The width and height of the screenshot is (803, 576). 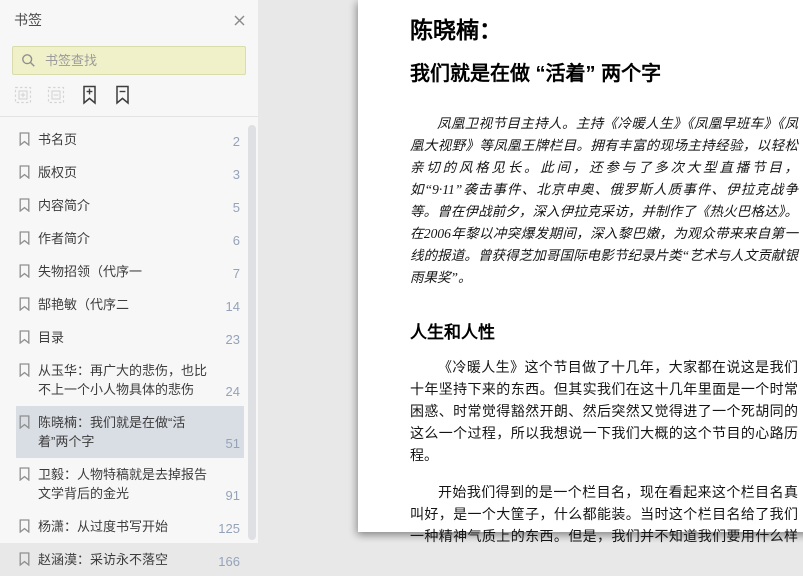 I want to click on expand-all-icon, so click(x=23, y=96).